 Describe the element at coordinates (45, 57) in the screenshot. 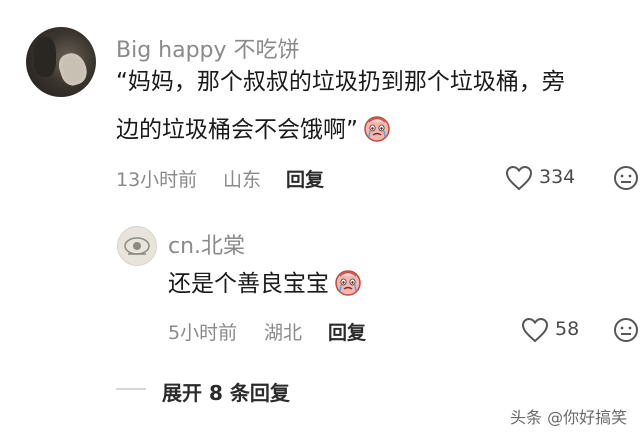

I see `avatar-shadow` at that location.